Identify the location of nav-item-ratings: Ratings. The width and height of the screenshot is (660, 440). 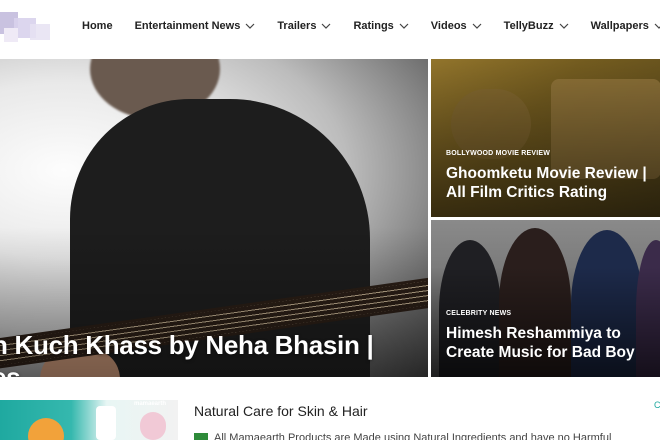
(381, 26).